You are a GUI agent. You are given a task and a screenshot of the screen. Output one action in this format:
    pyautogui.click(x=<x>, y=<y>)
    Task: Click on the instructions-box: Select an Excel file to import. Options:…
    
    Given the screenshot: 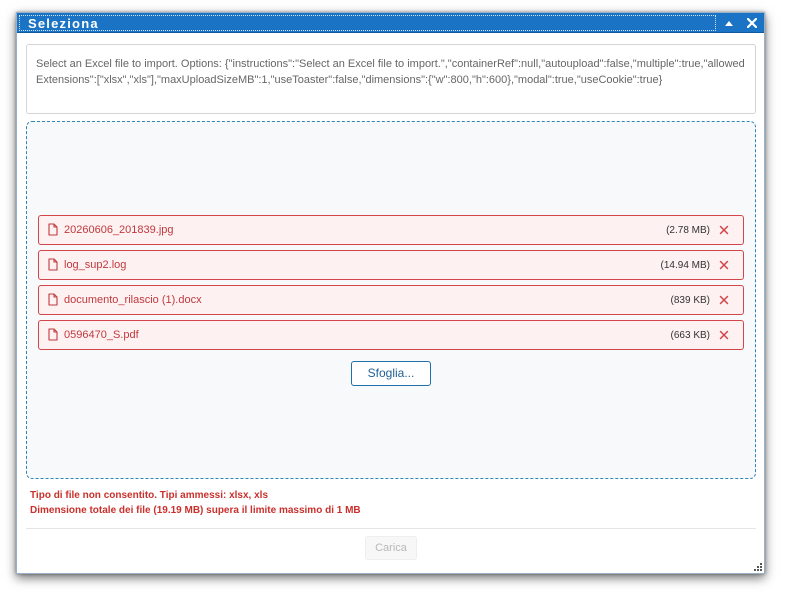 What is the action you would take?
    pyautogui.click(x=391, y=79)
    